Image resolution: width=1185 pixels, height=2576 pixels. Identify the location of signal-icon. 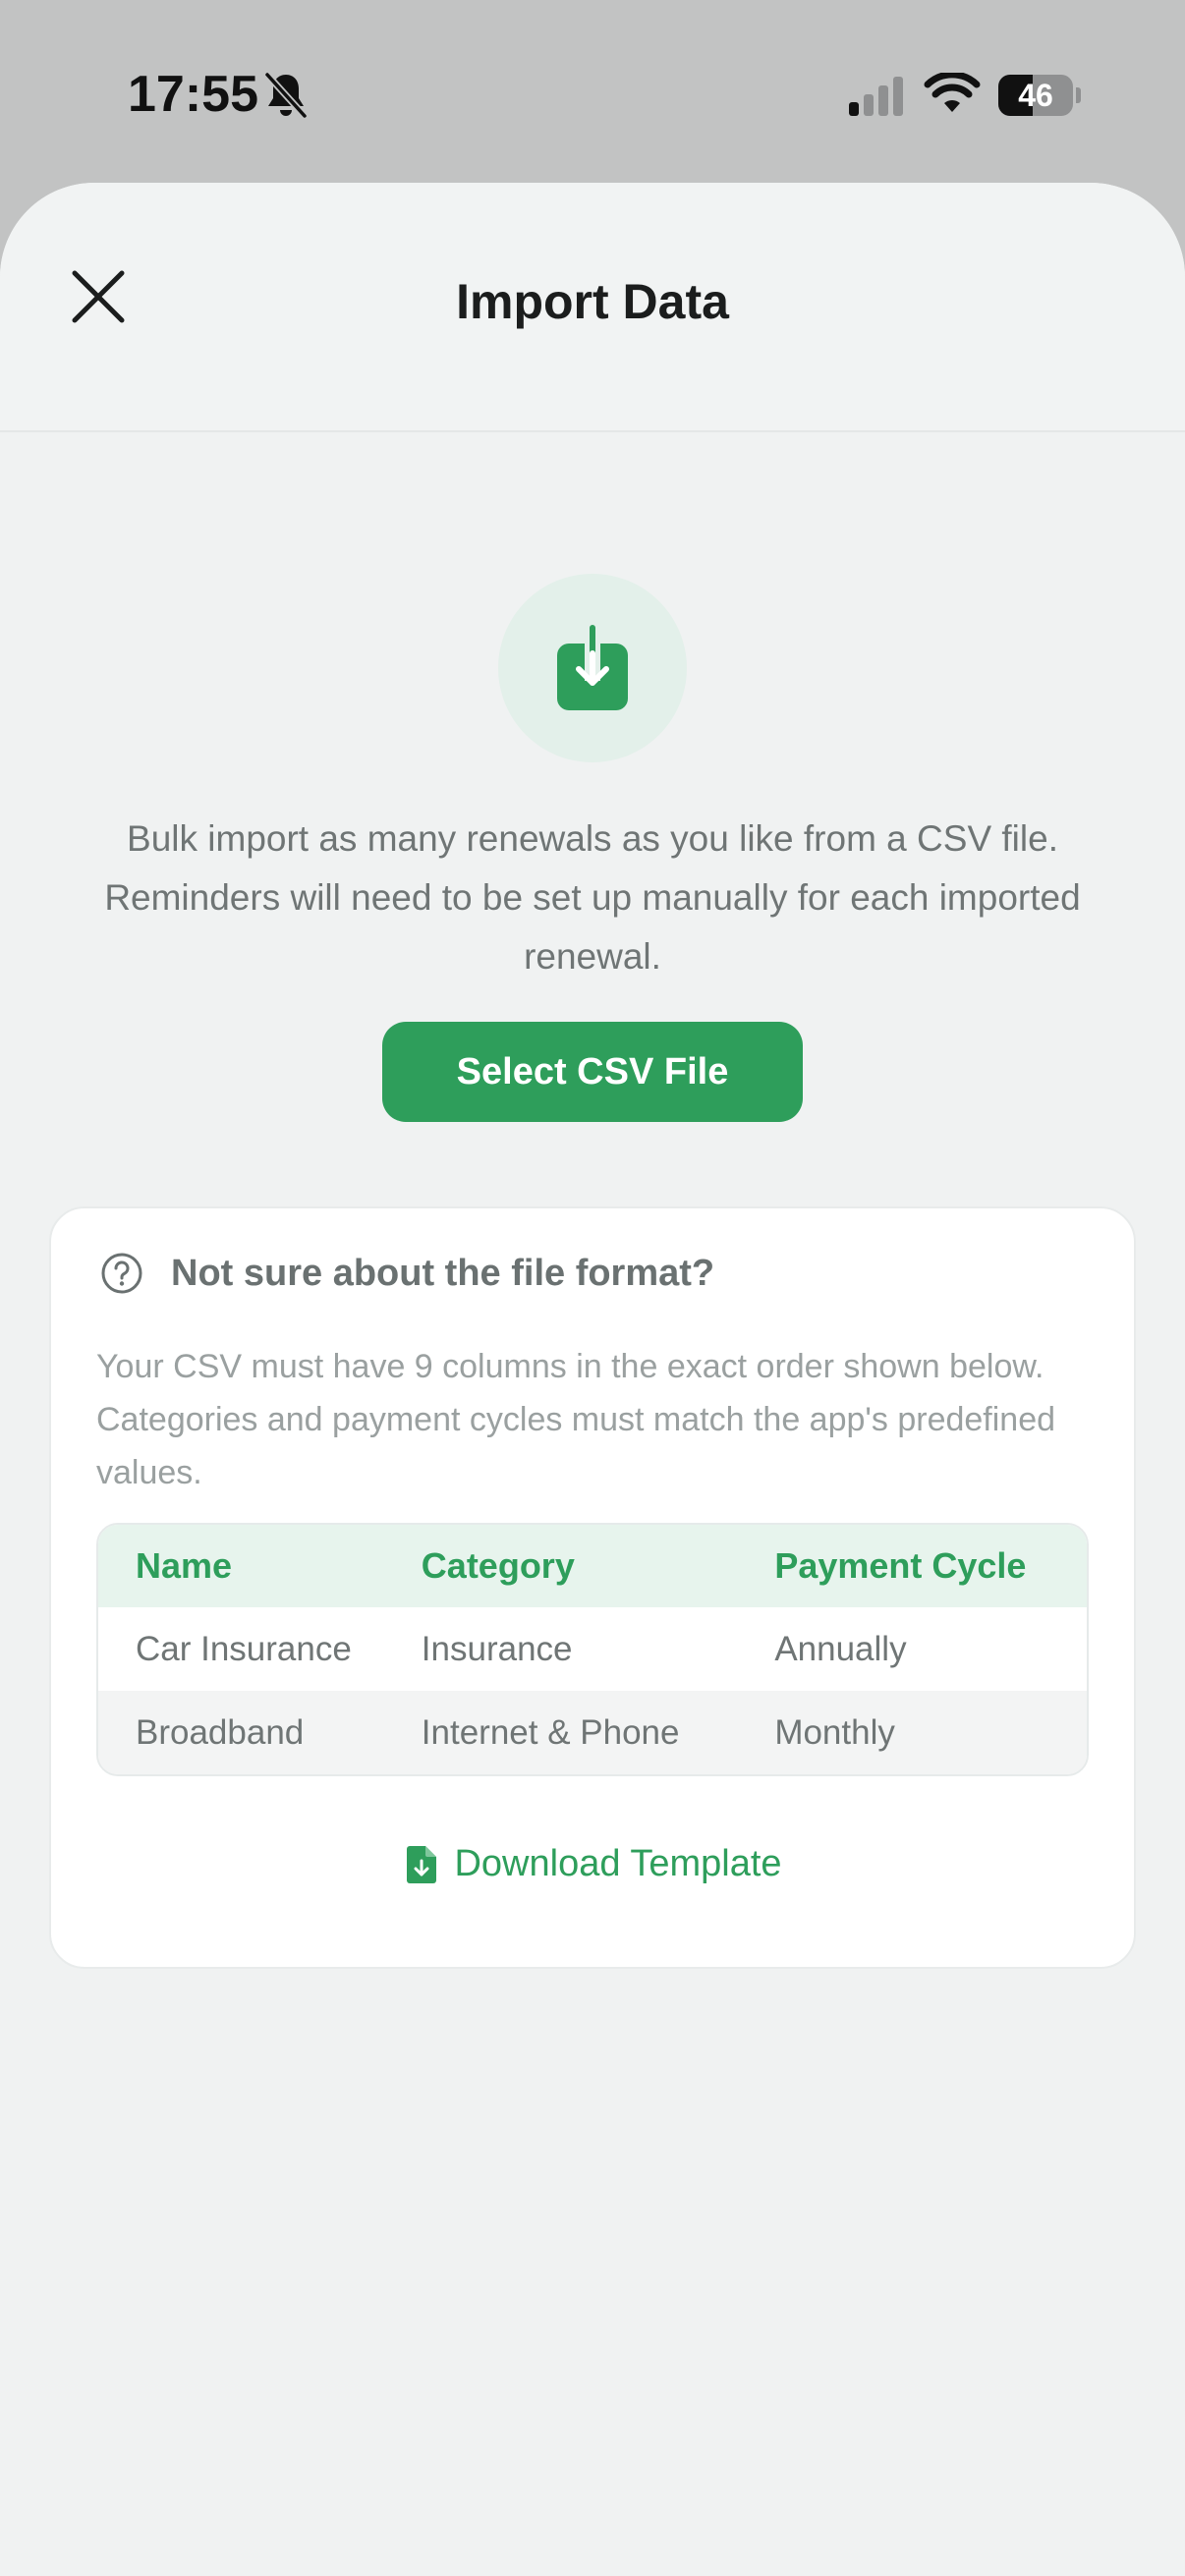
(876, 96).